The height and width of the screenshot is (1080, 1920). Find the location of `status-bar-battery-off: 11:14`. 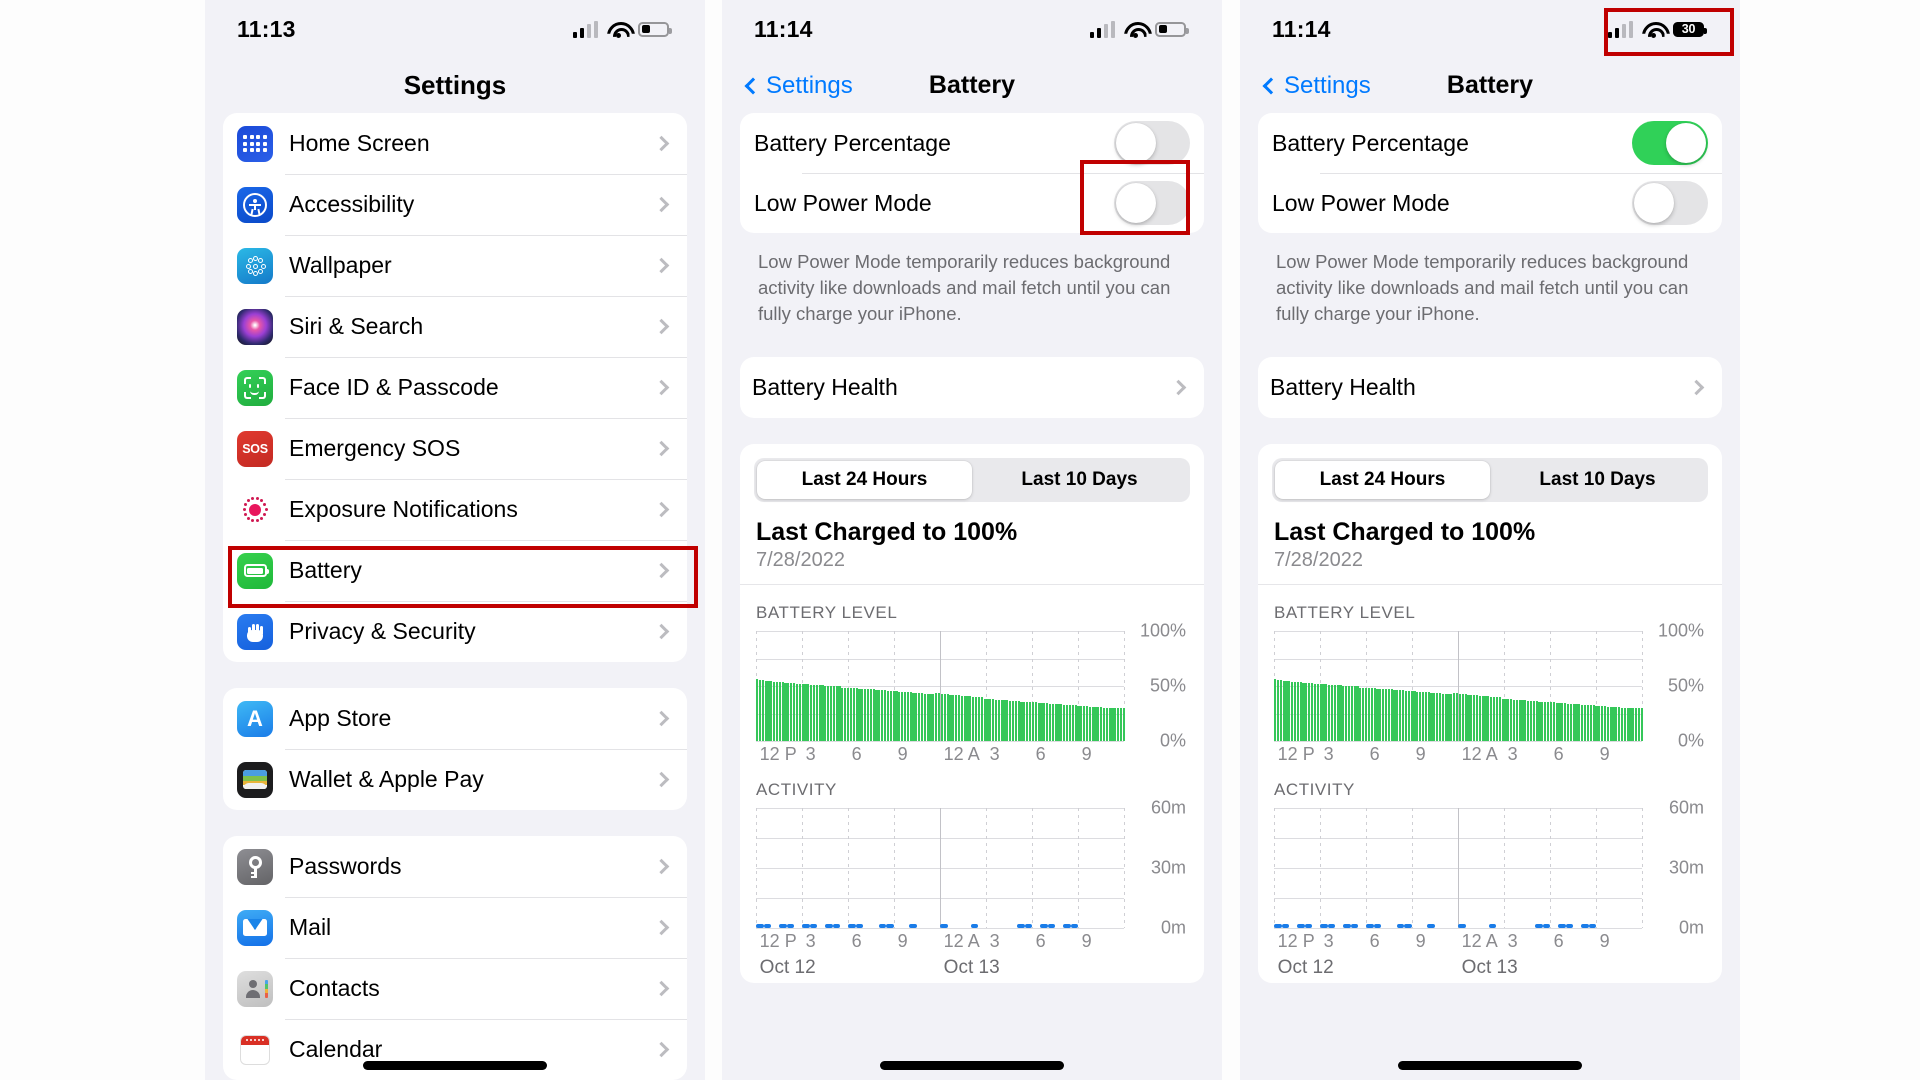

status-bar-battery-off: 11:14 is located at coordinates (972, 29).